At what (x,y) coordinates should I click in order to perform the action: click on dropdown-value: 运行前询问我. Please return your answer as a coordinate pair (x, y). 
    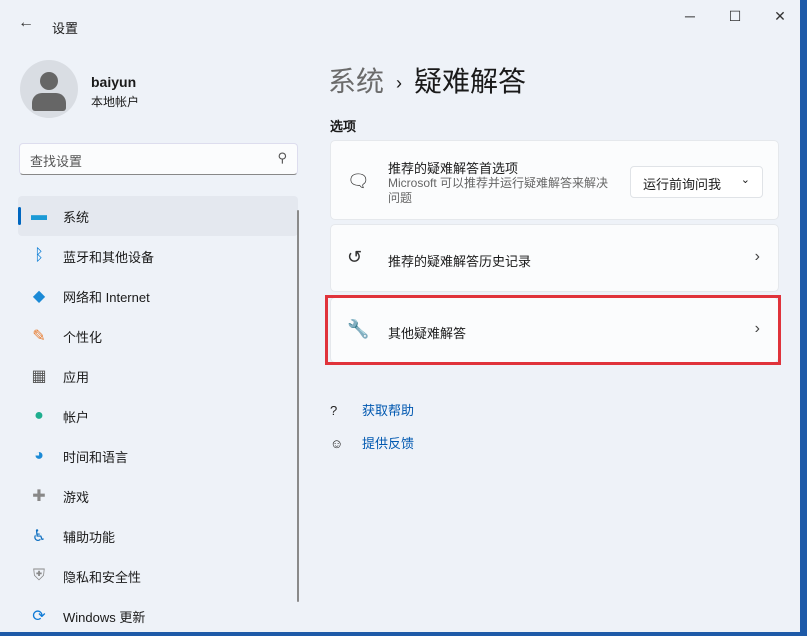
    Looking at the image, I should click on (682, 184).